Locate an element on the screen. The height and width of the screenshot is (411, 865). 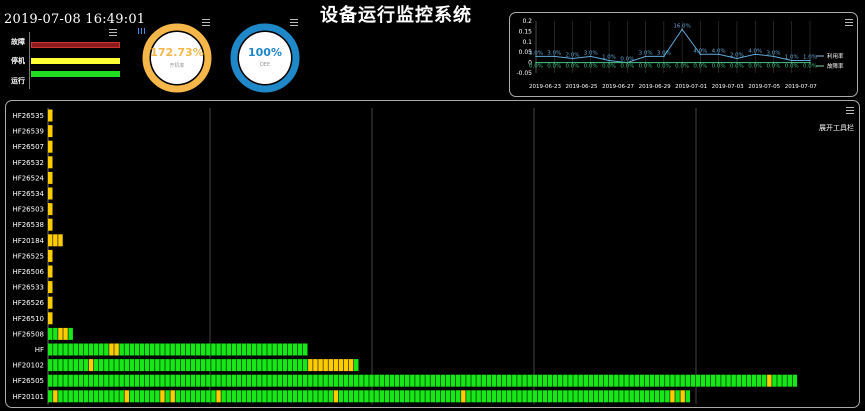
category-label: HF26534 is located at coordinates (28, 194).